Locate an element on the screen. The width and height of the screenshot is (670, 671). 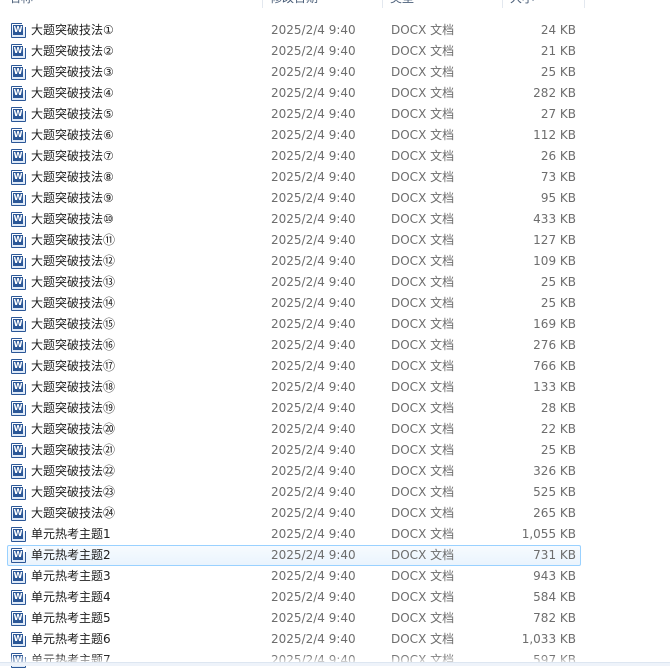
file-row: W 大题突破技法⑮ 2025/2/4 9:40 DOCX 文档 169 KB is located at coordinates (294, 324).